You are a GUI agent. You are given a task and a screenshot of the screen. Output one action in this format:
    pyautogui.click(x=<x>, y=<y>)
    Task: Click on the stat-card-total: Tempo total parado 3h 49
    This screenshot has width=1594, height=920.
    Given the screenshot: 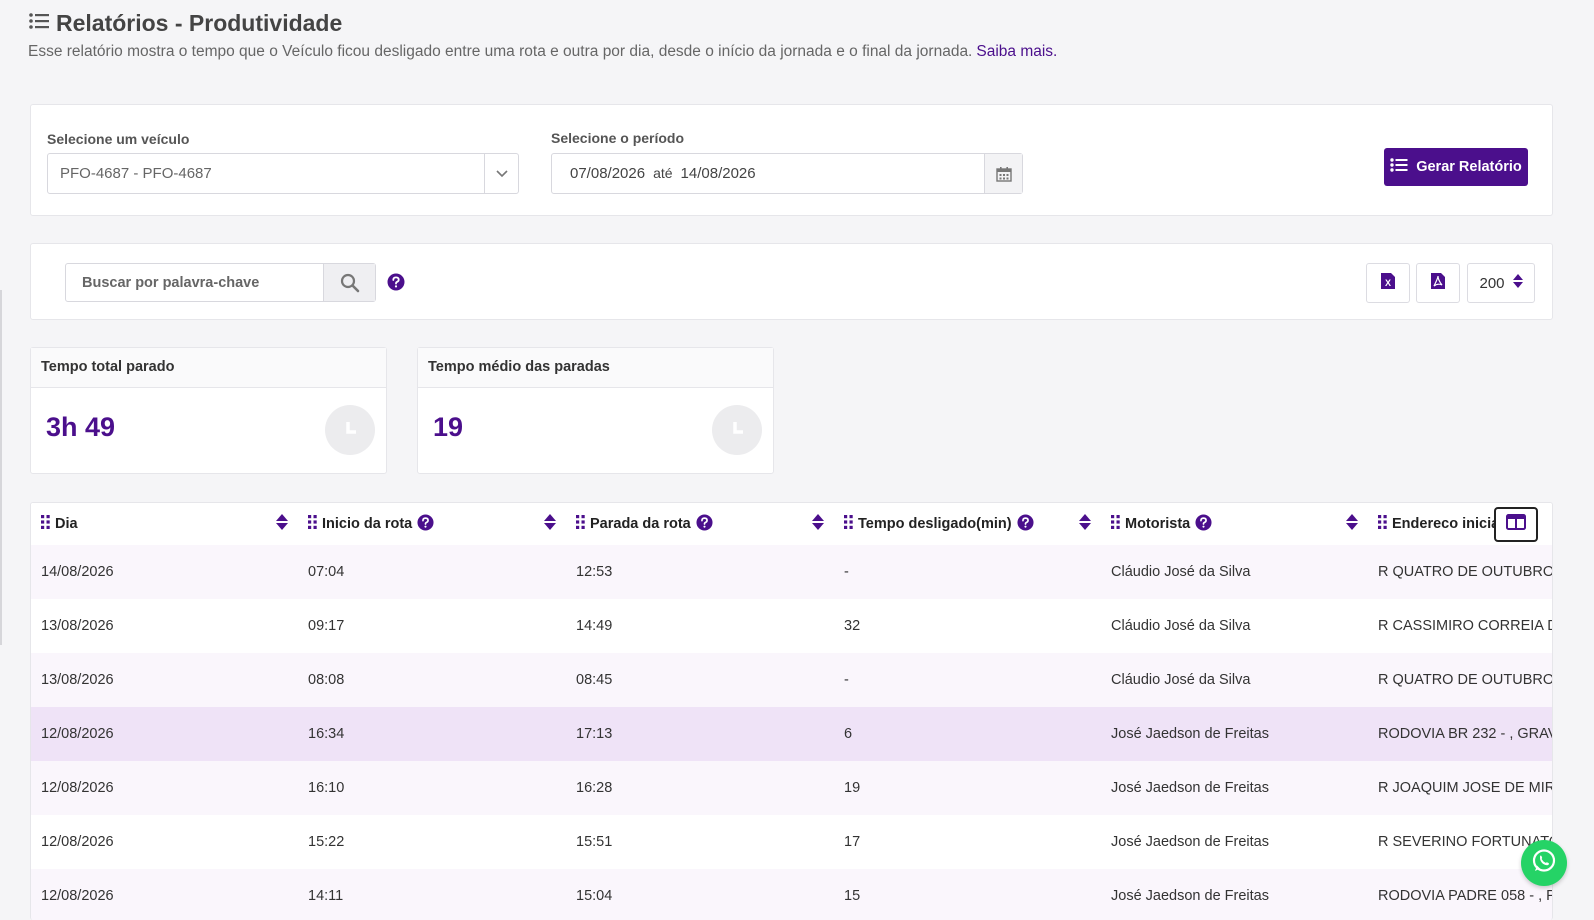 What is the action you would take?
    pyautogui.click(x=208, y=410)
    